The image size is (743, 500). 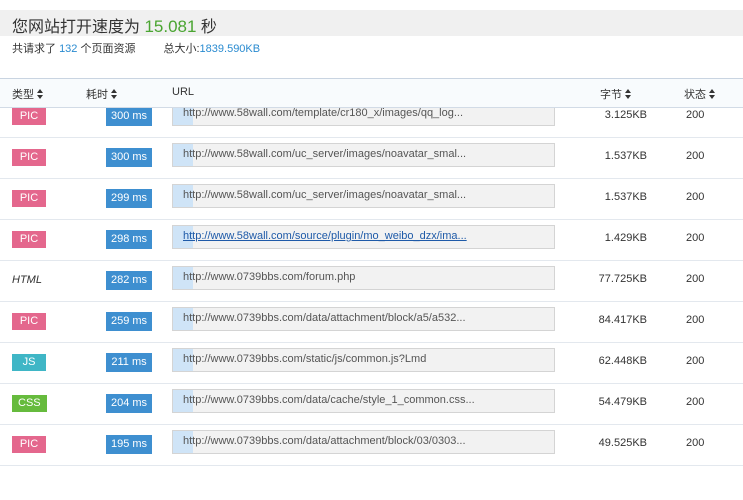 I want to click on column-type-label: 类型, so click(x=23, y=95).